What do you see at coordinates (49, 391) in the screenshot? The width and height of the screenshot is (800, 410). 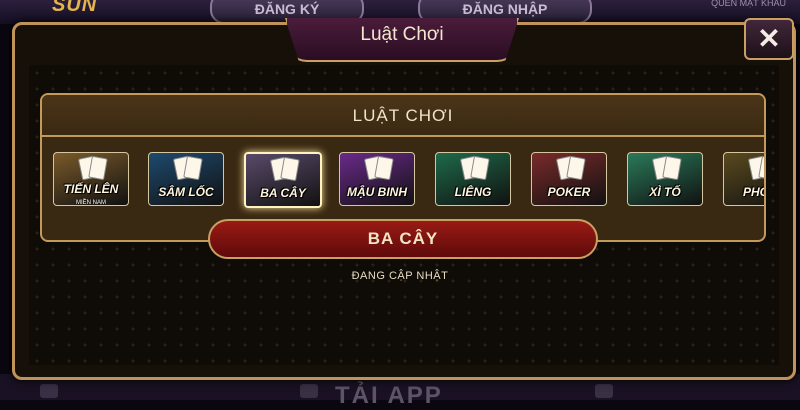 I see `bottom-menu-icon` at bounding box center [49, 391].